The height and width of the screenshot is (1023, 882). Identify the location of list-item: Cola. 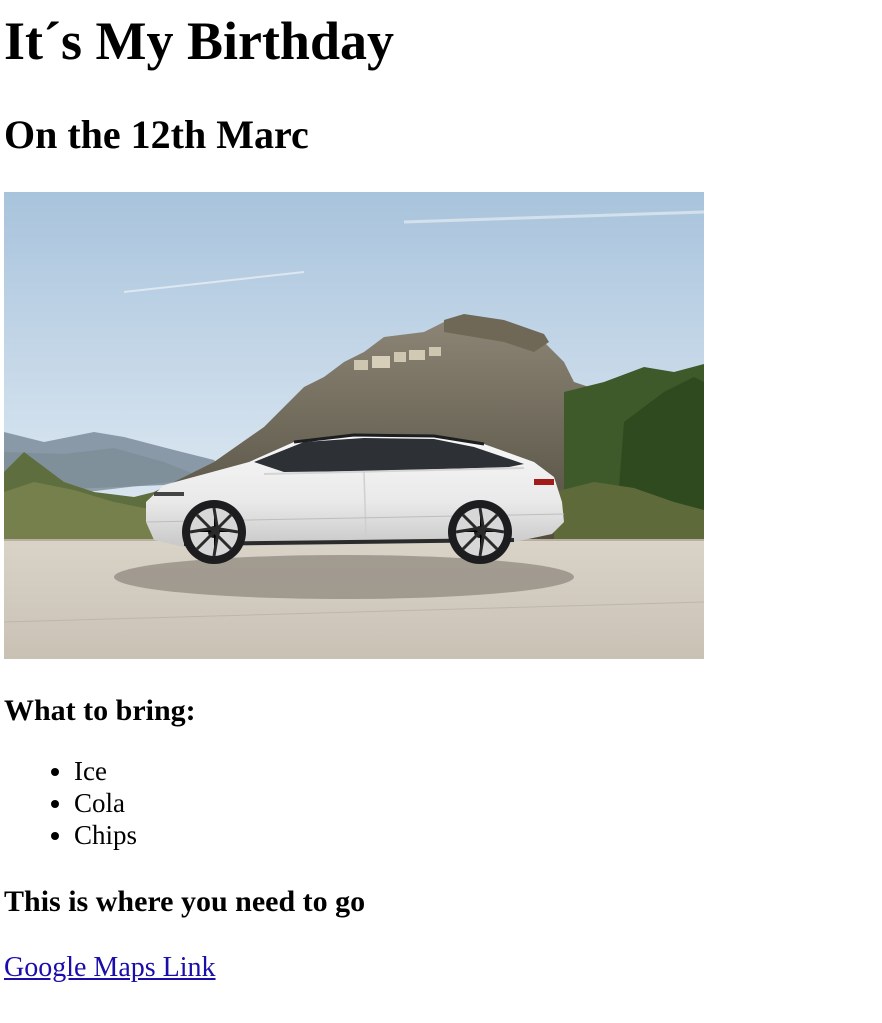
(478, 803).